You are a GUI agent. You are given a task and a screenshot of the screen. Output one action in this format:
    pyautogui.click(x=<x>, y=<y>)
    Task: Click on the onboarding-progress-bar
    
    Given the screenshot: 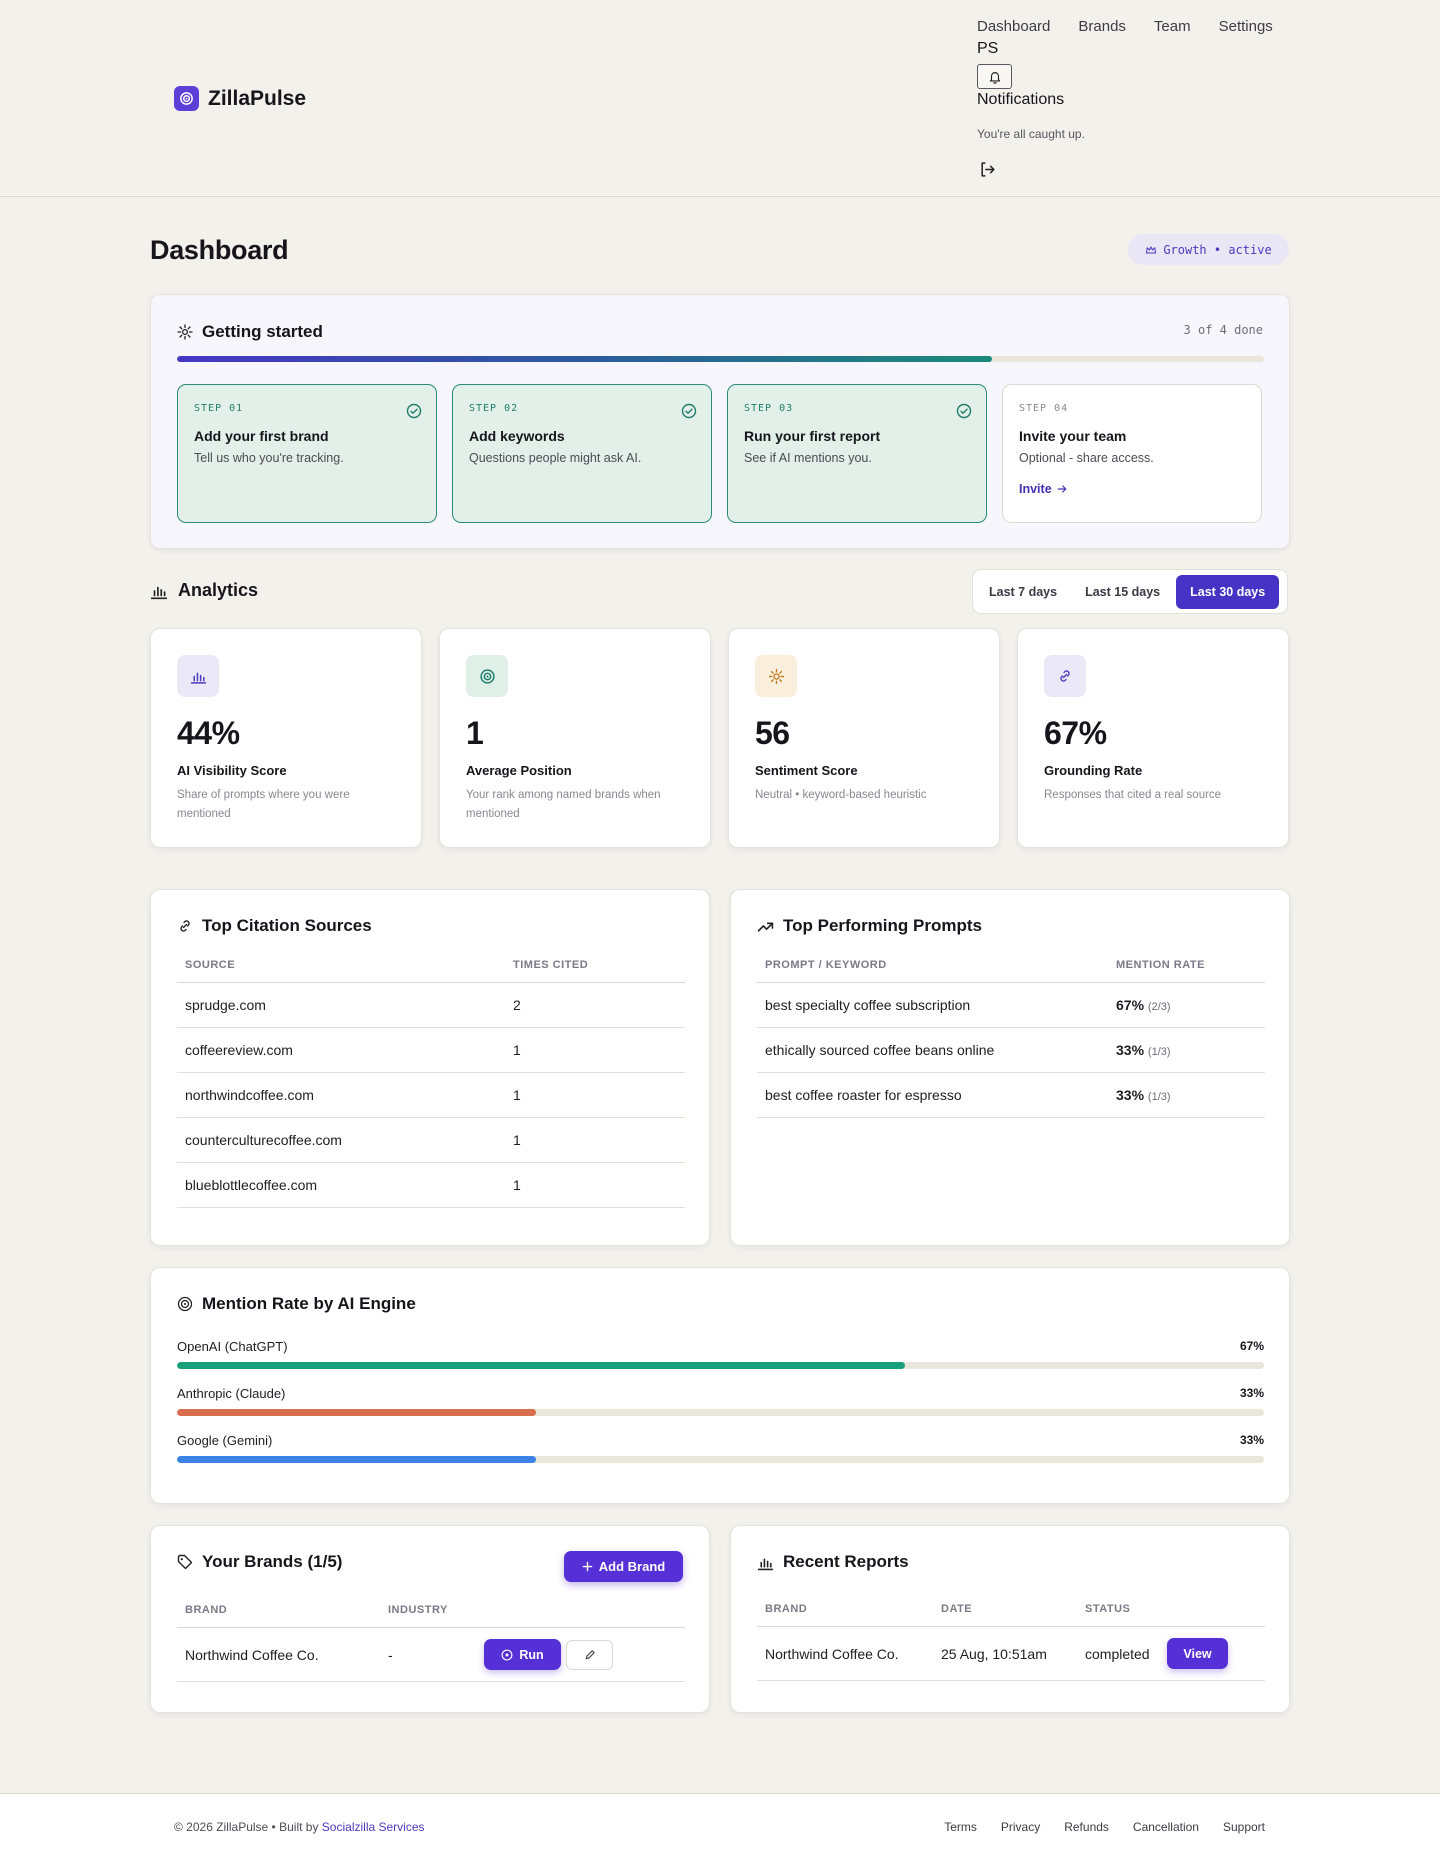 What is the action you would take?
    pyautogui.click(x=720, y=359)
    